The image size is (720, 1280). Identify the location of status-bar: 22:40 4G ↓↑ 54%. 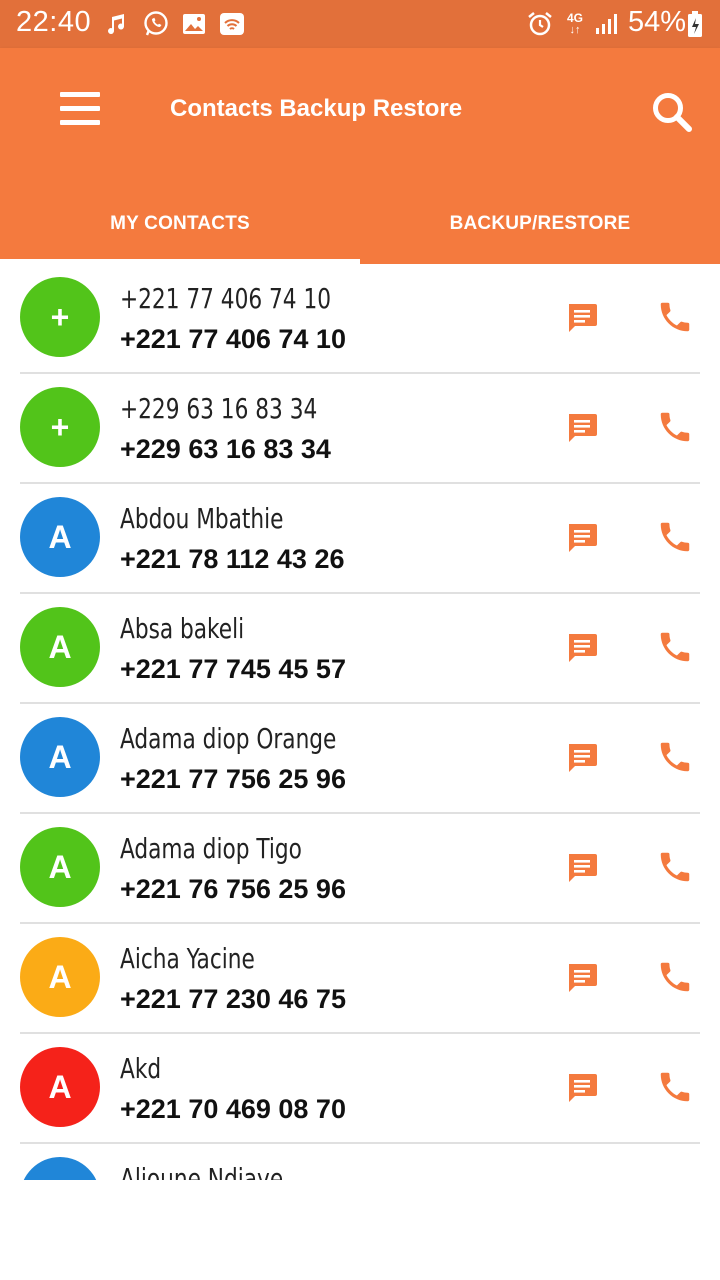
(360, 24).